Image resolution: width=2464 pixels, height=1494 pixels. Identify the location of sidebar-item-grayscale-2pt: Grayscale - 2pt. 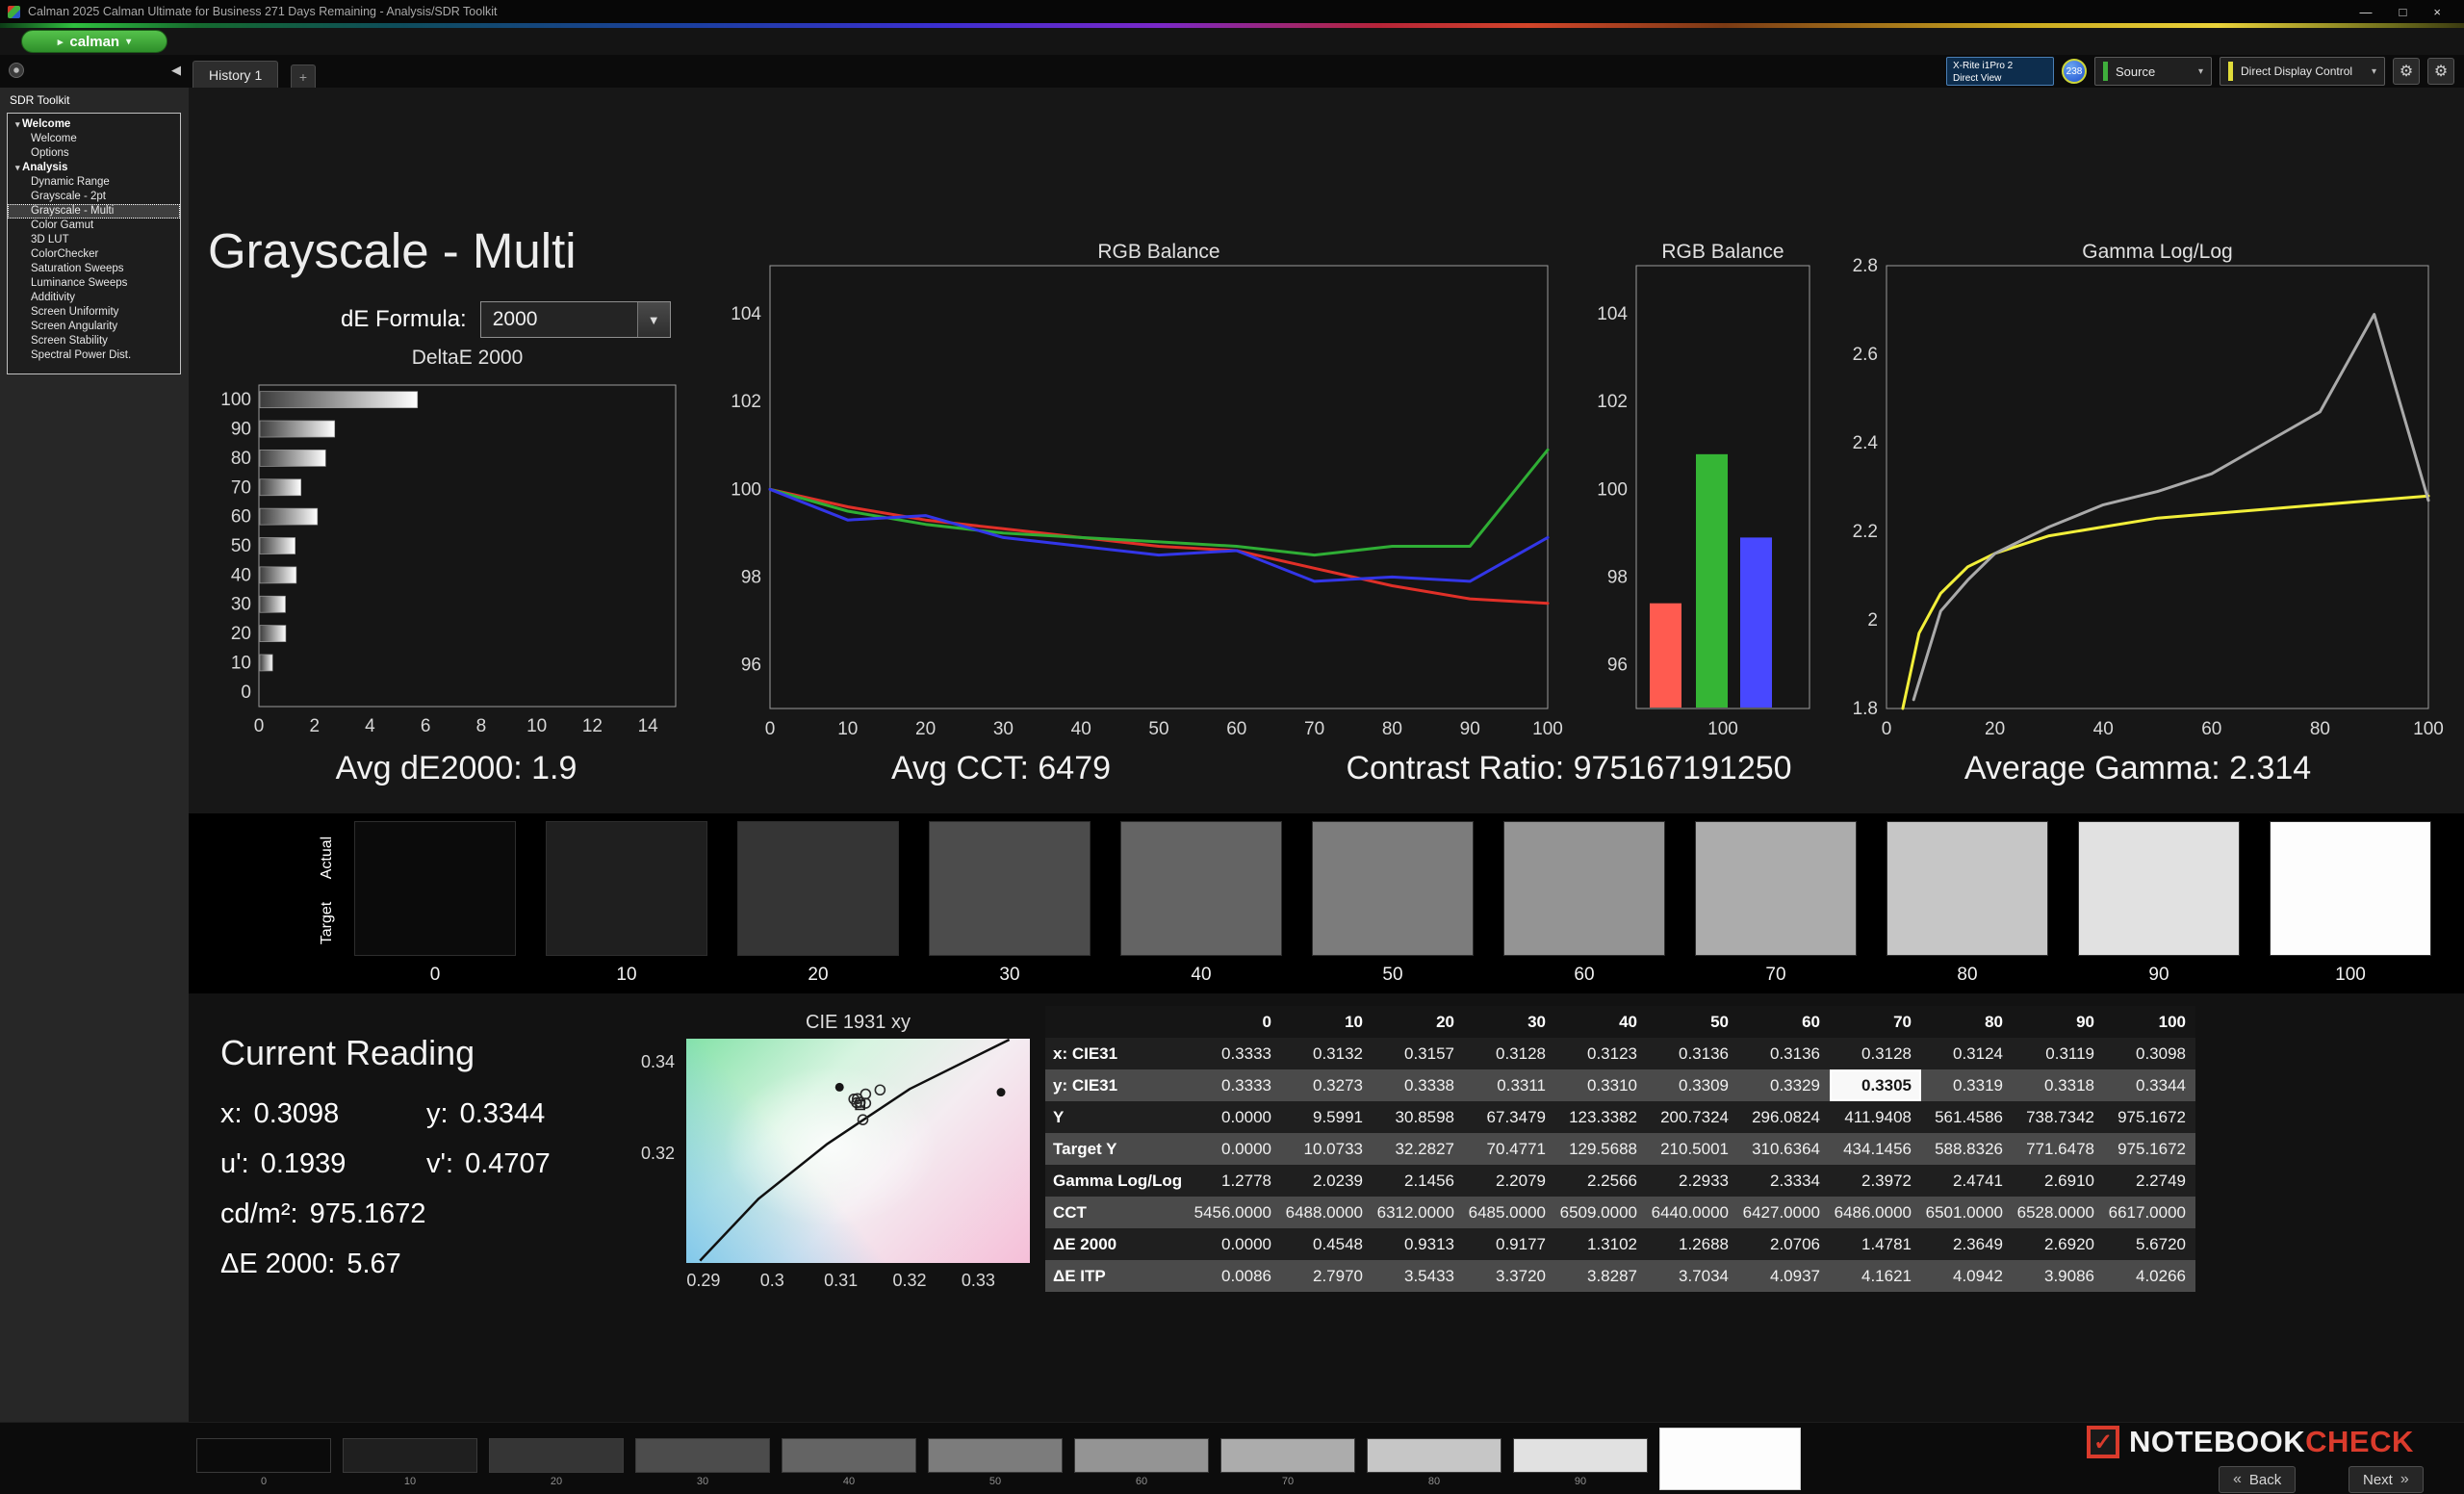
(94, 197).